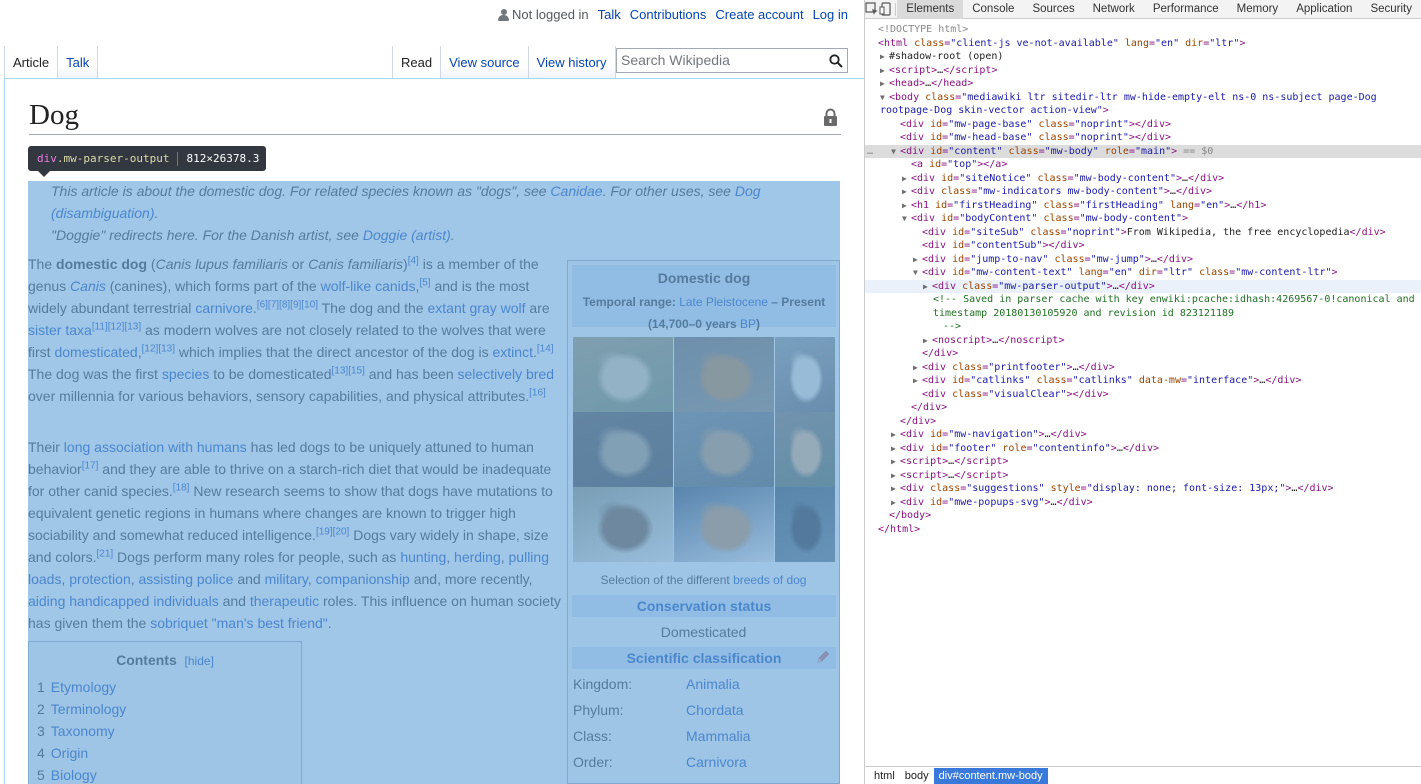 This screenshot has width=1421, height=784. What do you see at coordinates (169, 731) in the screenshot?
I see `toc-item: 3 Taxonomy` at bounding box center [169, 731].